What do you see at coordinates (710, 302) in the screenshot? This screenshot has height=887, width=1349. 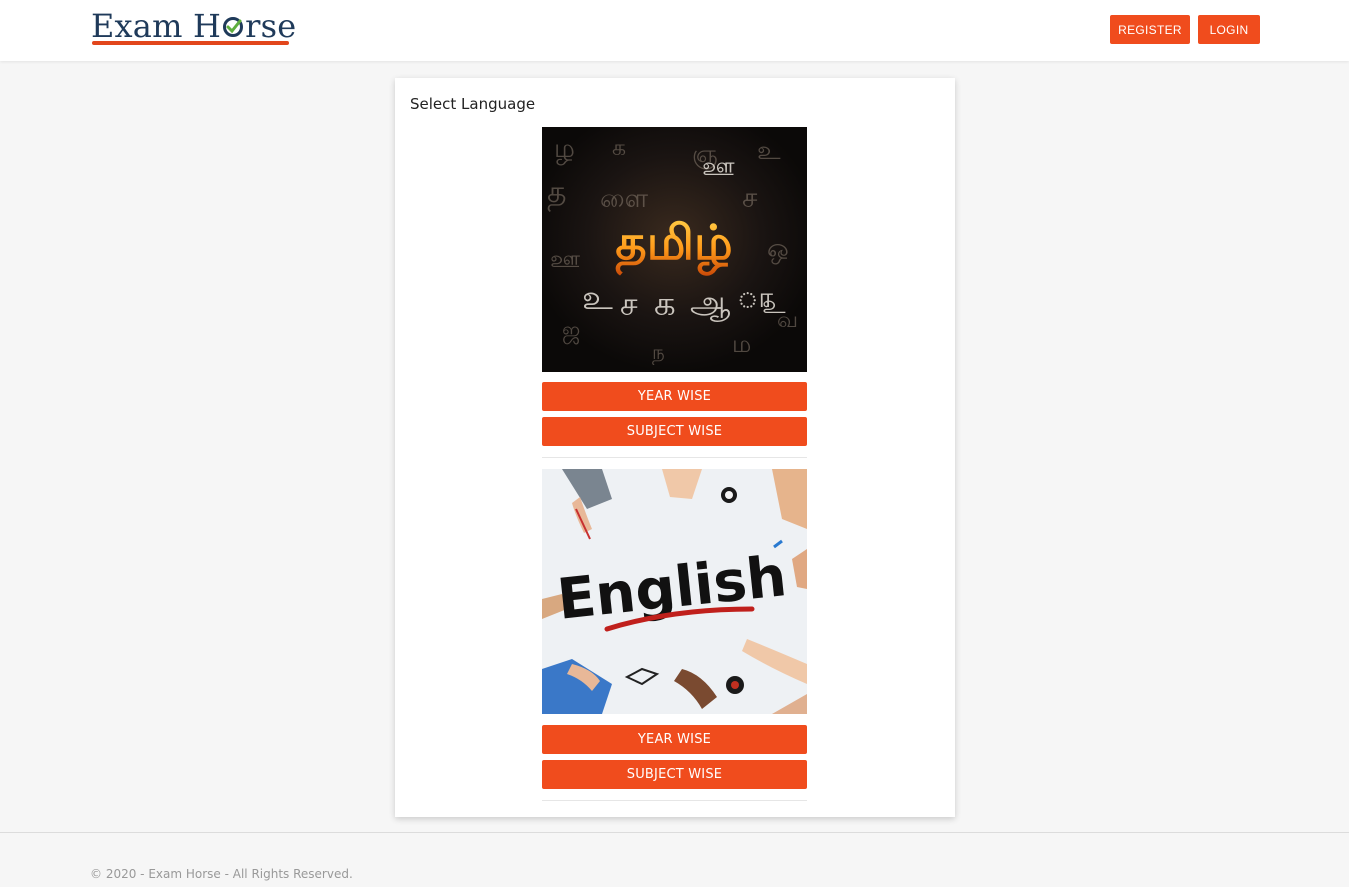 I see `svg-text: ஆ` at bounding box center [710, 302].